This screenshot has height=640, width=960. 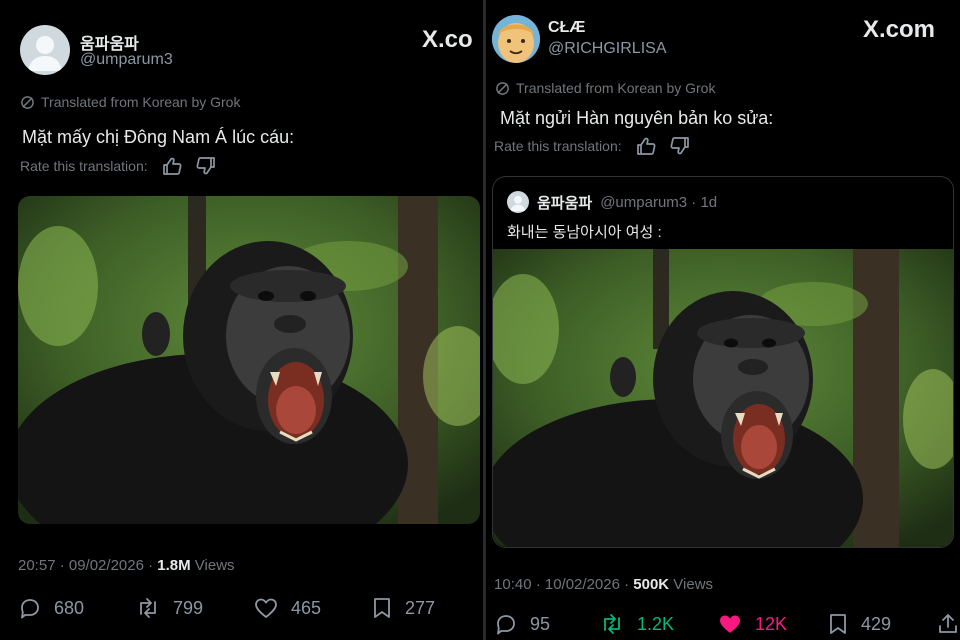 I want to click on left-bookmark-button: 277, so click(x=403, y=608).